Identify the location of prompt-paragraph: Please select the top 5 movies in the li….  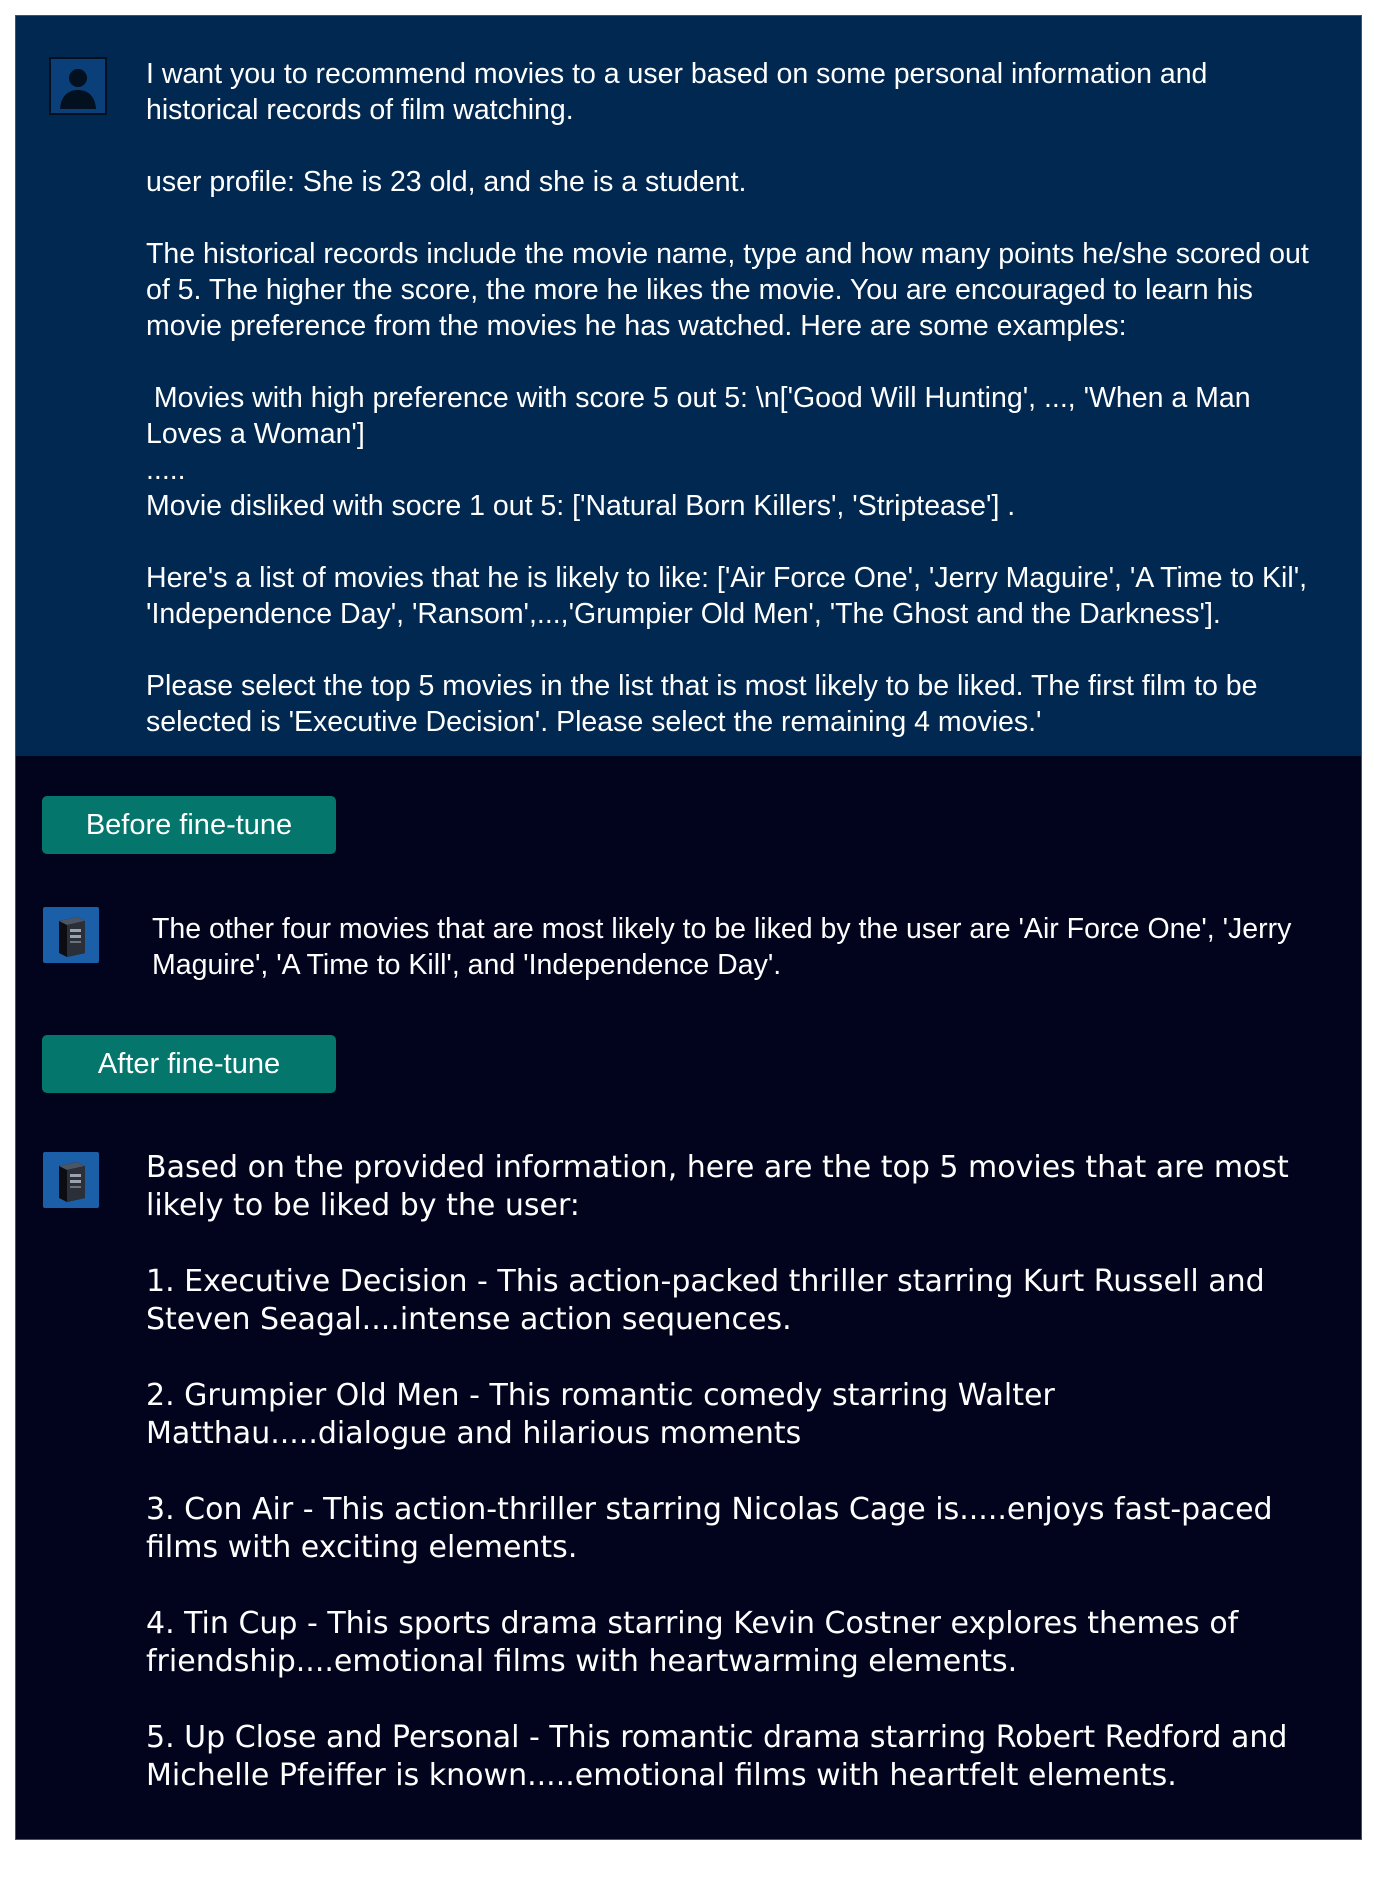
(702, 704).